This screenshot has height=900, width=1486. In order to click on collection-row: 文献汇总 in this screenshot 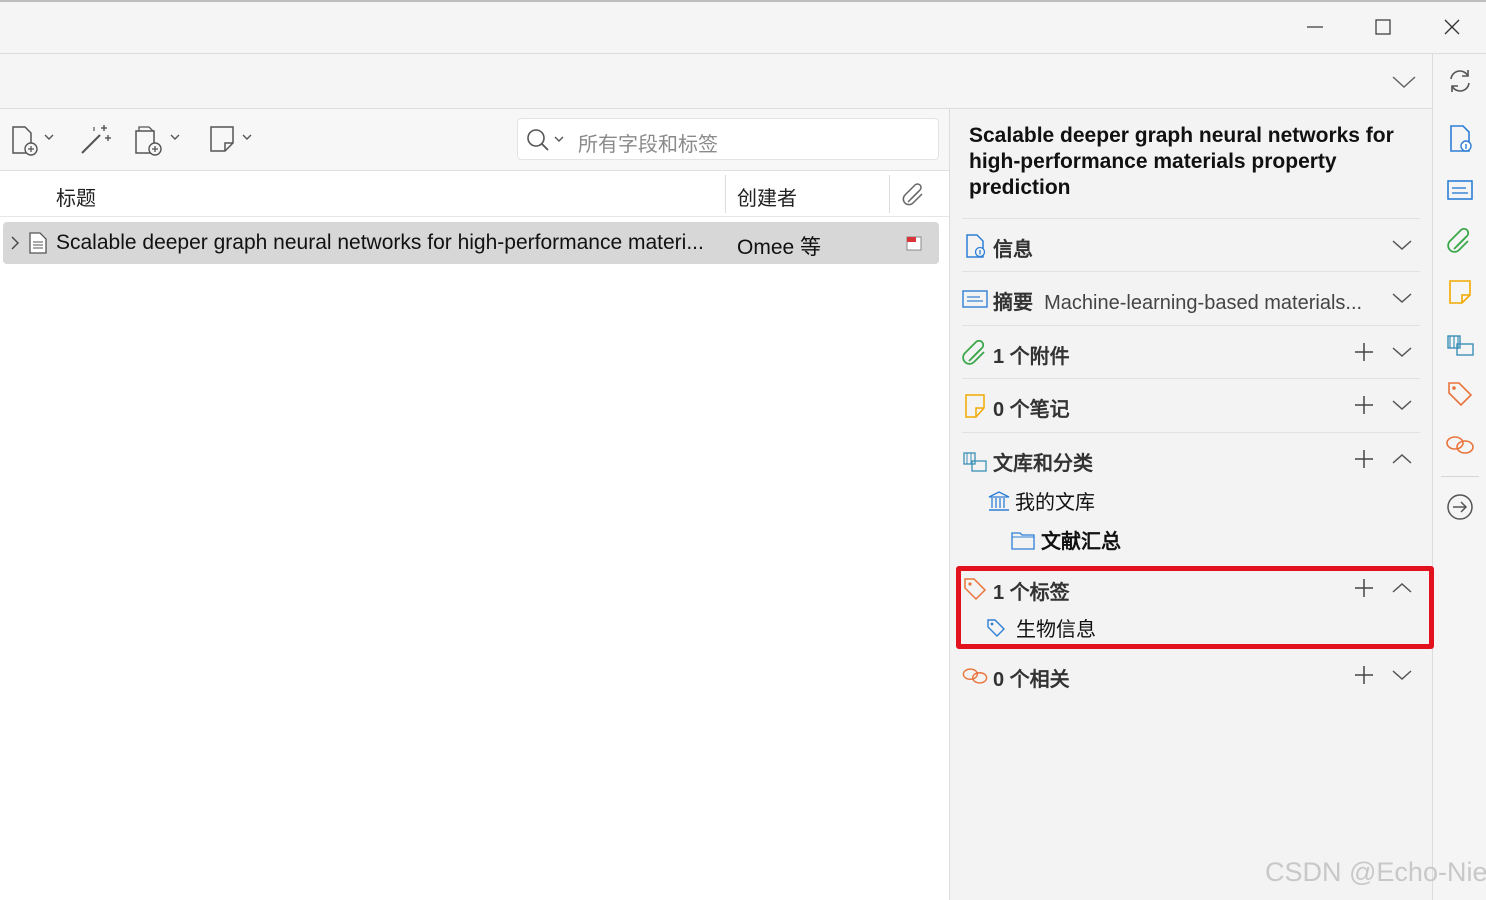, I will do `click(1066, 539)`.